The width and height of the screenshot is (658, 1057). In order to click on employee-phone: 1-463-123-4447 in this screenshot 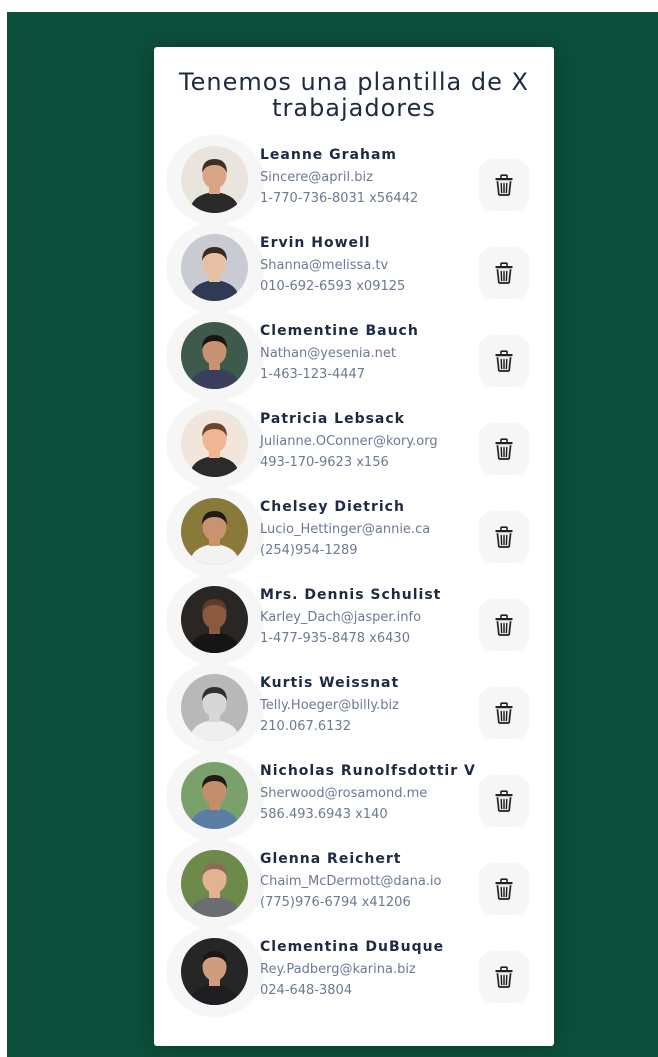, I will do `click(313, 374)`.